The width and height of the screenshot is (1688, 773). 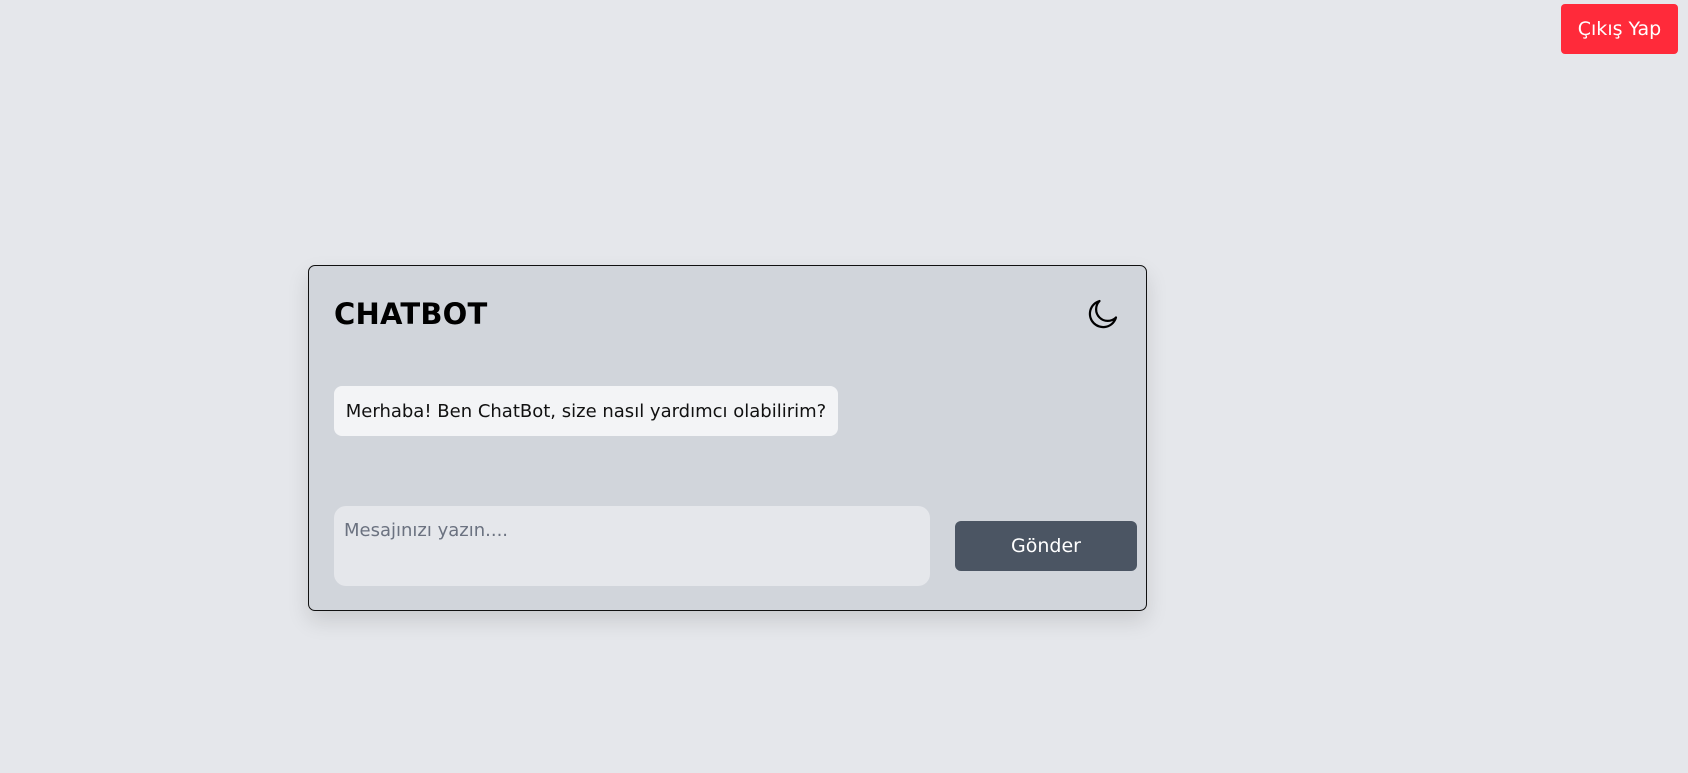 I want to click on theme-toggle-button, so click(x=1103, y=315).